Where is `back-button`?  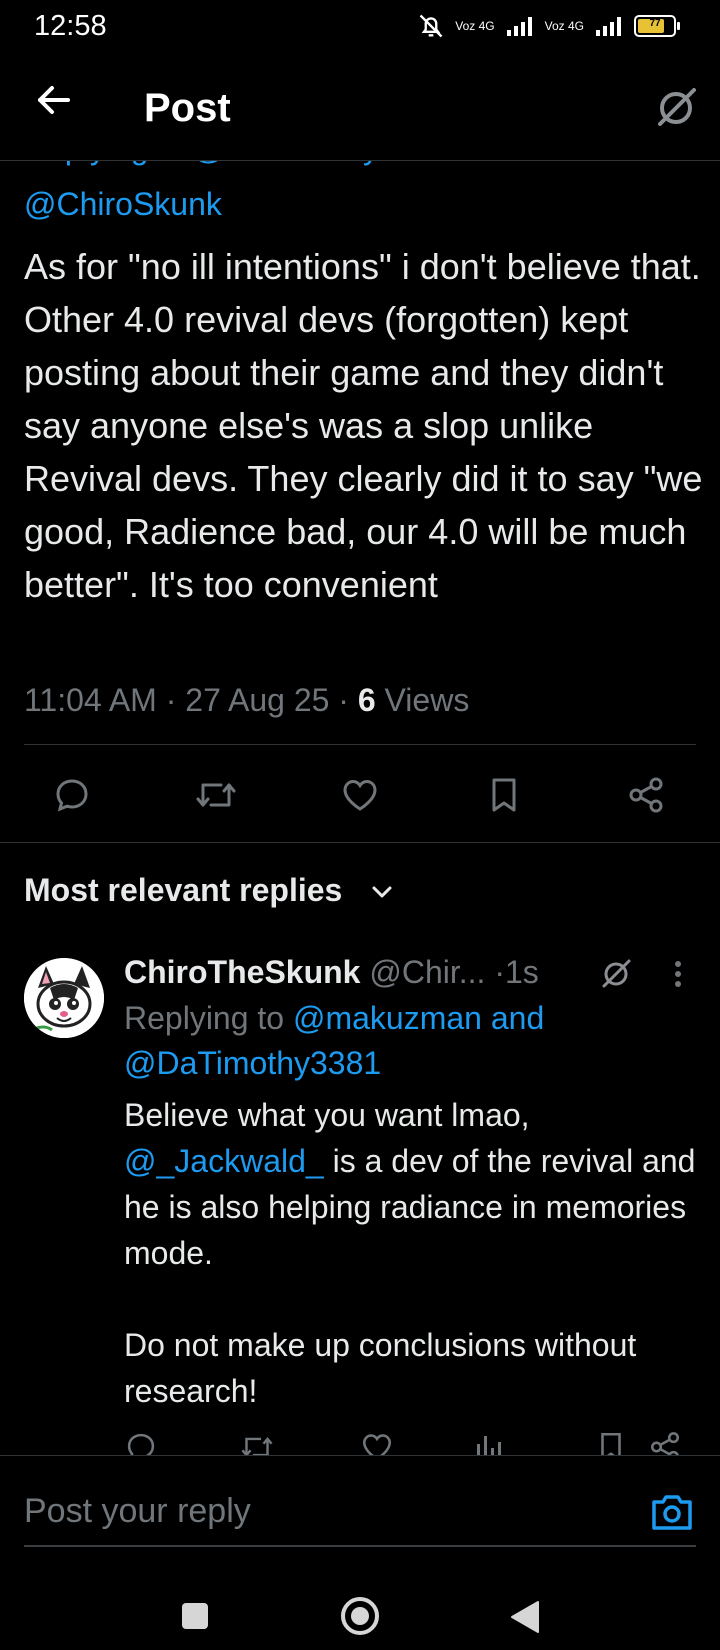
back-button is located at coordinates (58, 108).